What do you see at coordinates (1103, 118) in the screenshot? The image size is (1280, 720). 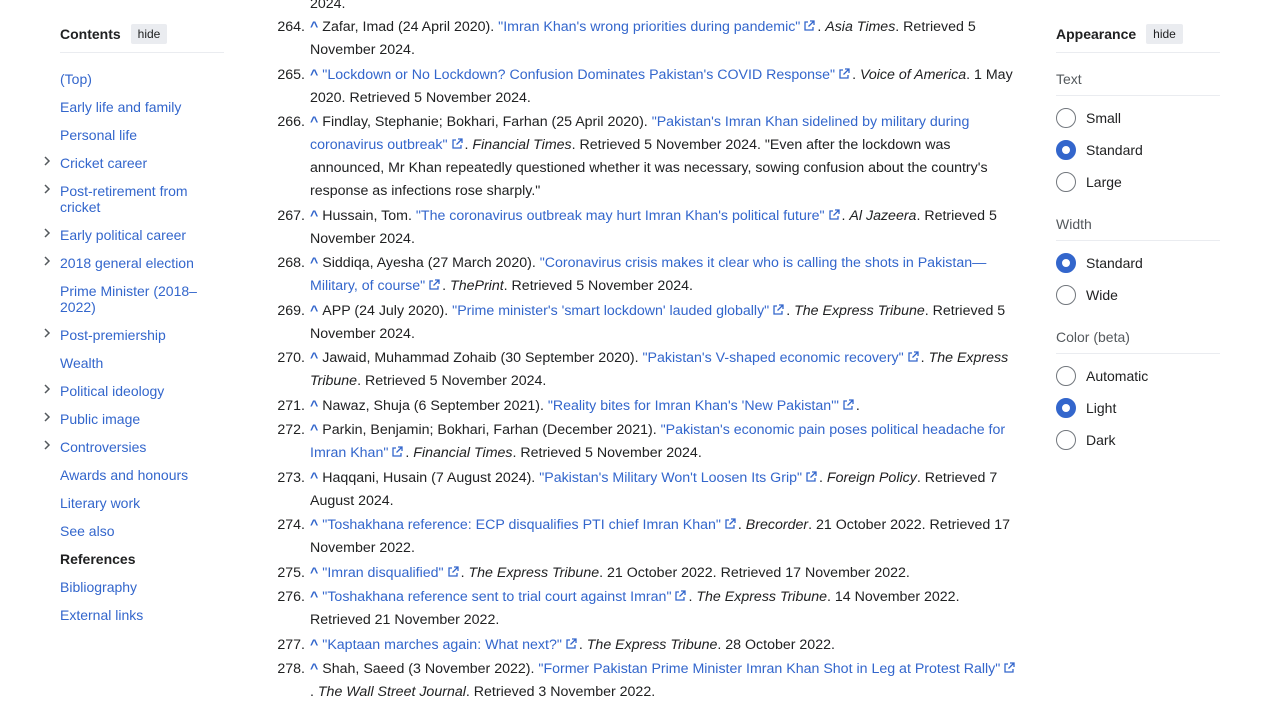 I see `radio-label: Small` at bounding box center [1103, 118].